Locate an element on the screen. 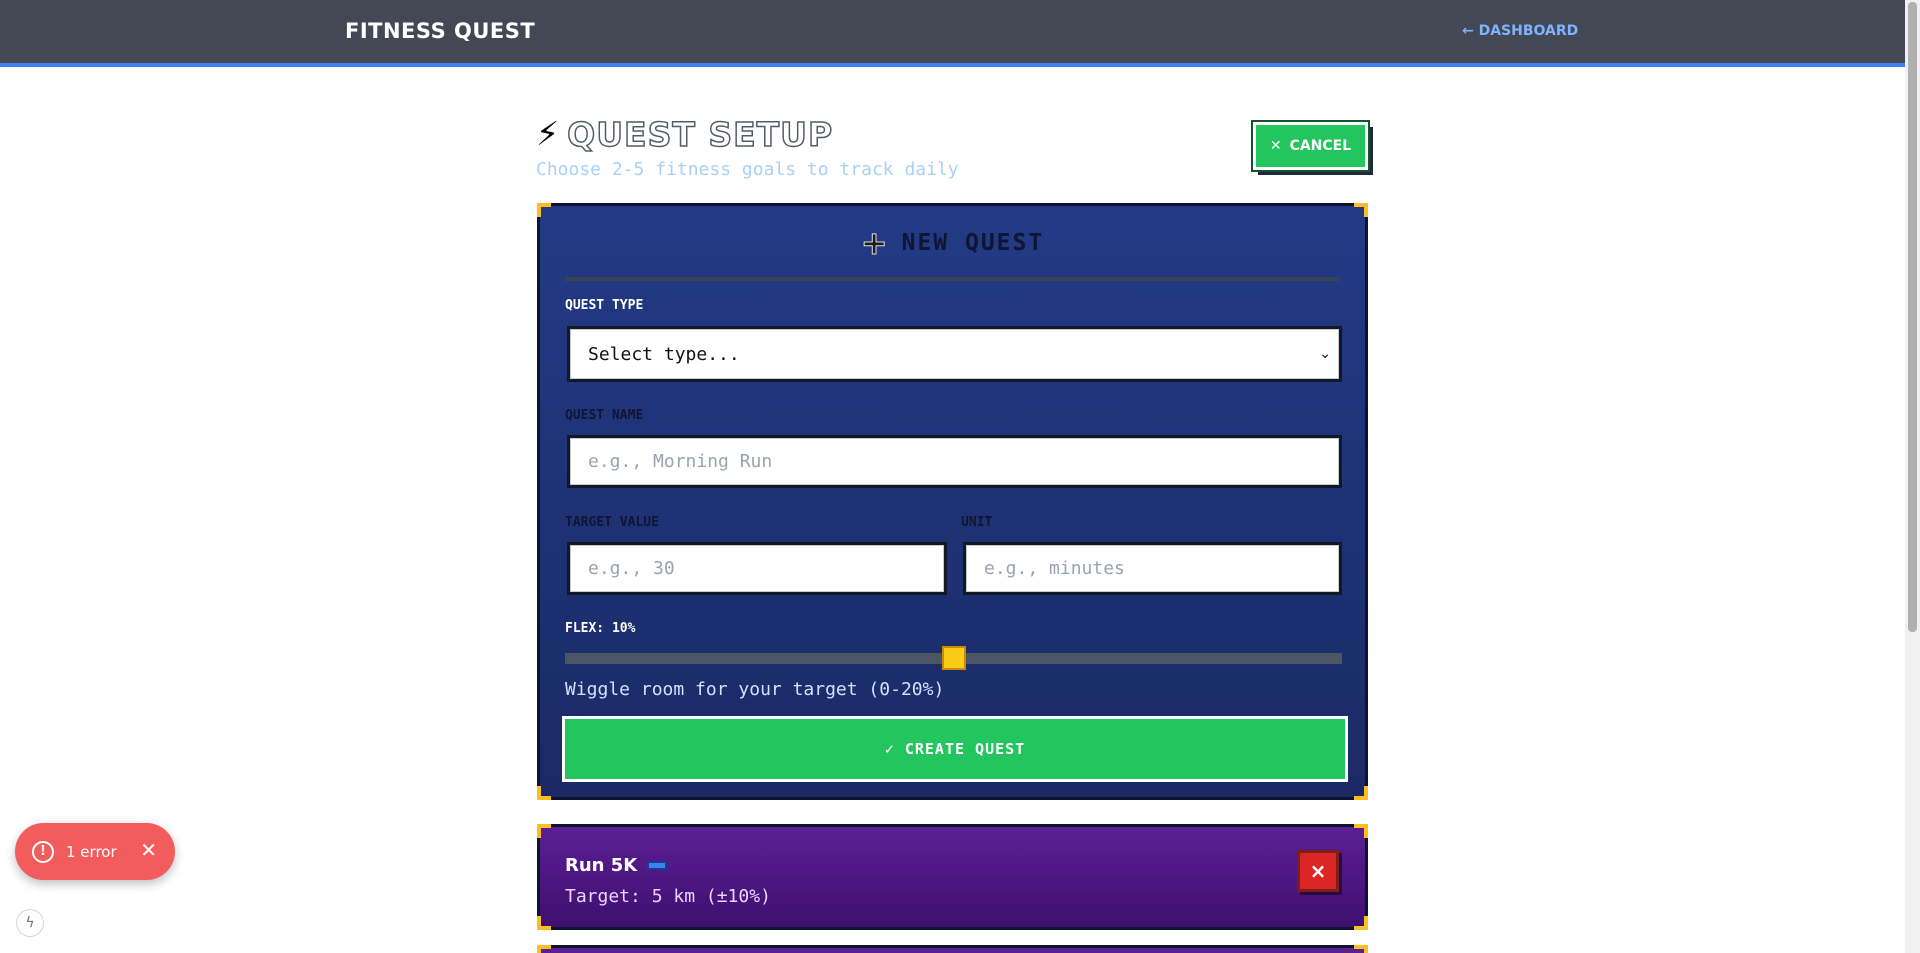  flex-hint: Wiggle room for your target (0-20%) is located at coordinates (755, 689).